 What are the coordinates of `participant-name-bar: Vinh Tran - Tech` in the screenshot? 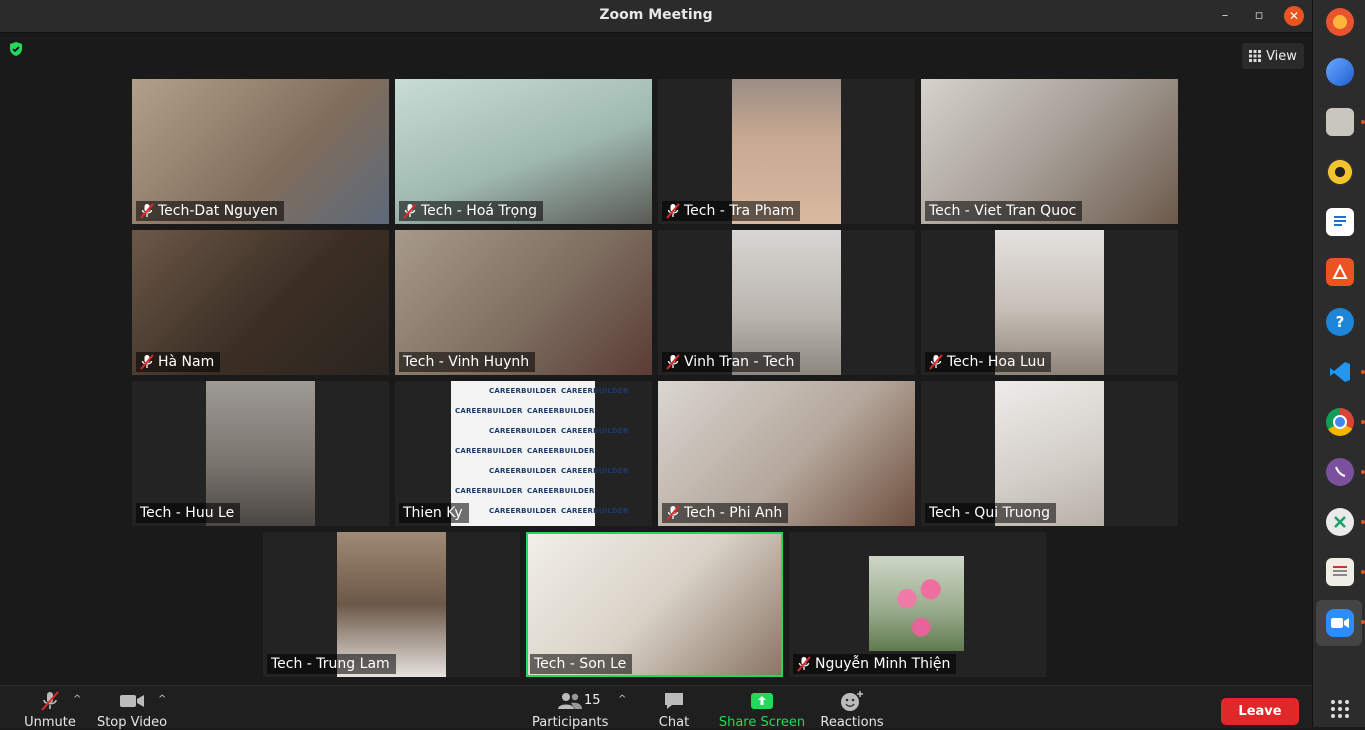 It's located at (731, 362).